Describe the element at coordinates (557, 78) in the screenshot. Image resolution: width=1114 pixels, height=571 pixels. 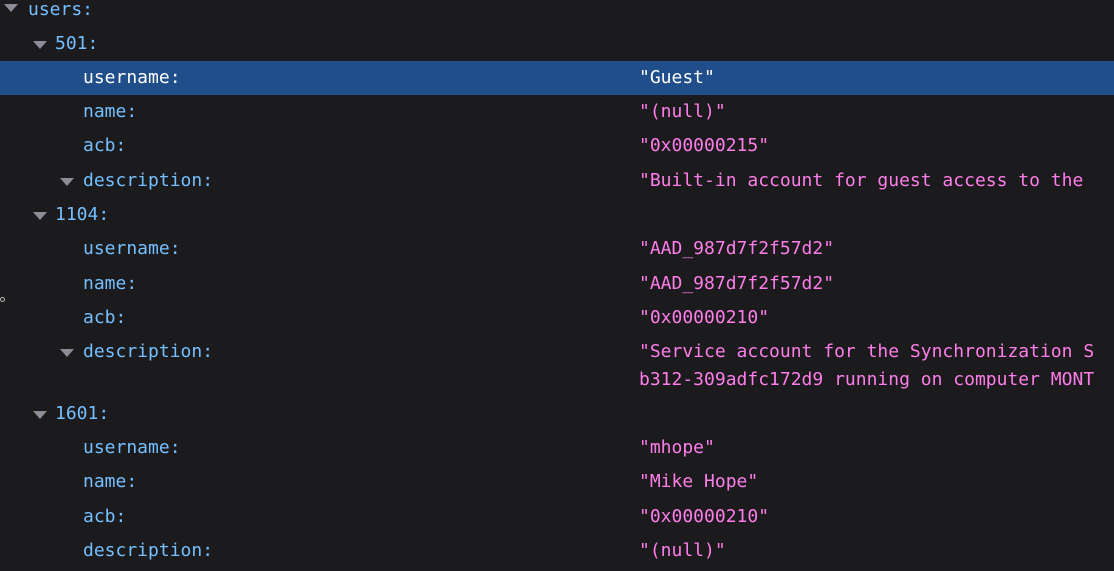
I see `tree-row-username: username: "Guest"` at that location.